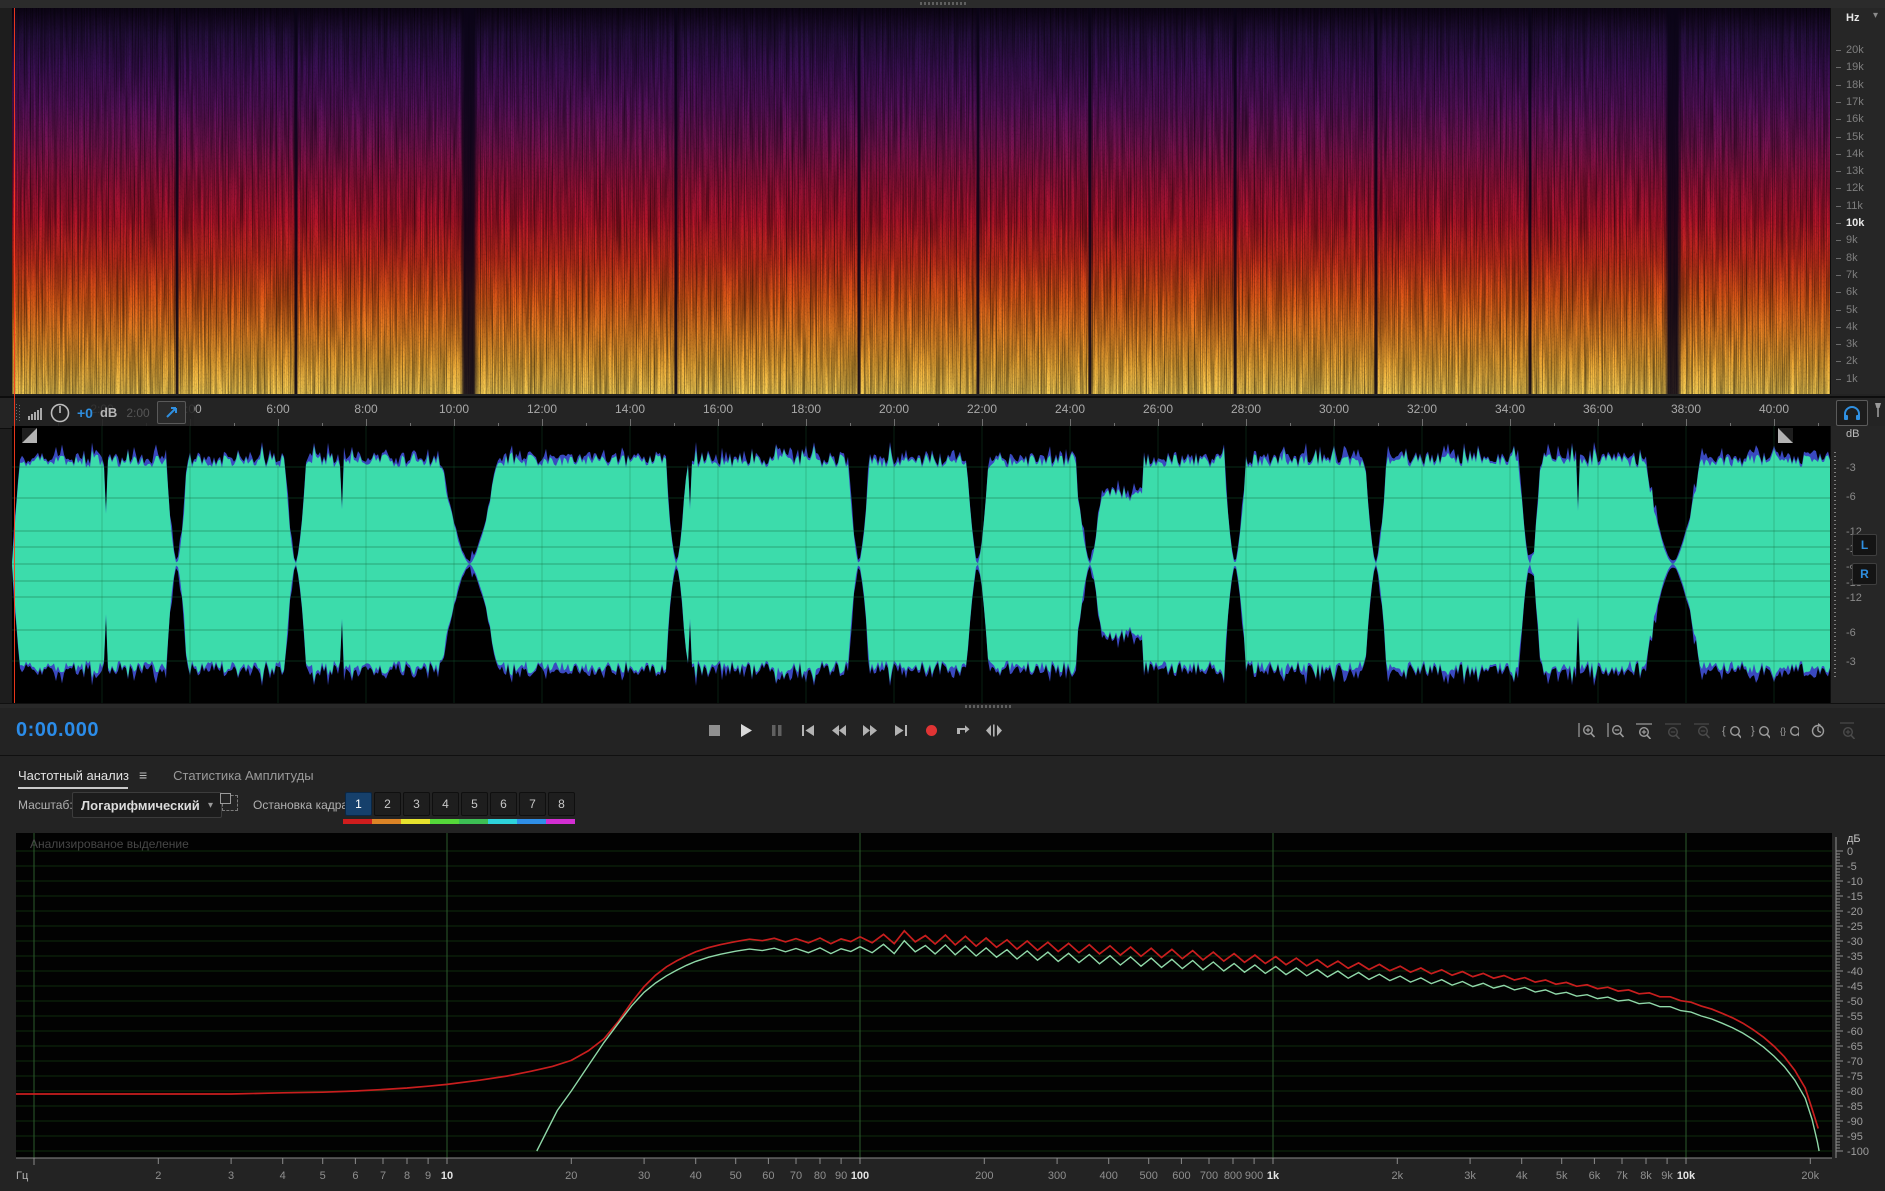 The height and width of the screenshot is (1191, 1885). Describe the element at coordinates (901, 730) in the screenshot. I see `skip-forward-button` at that location.